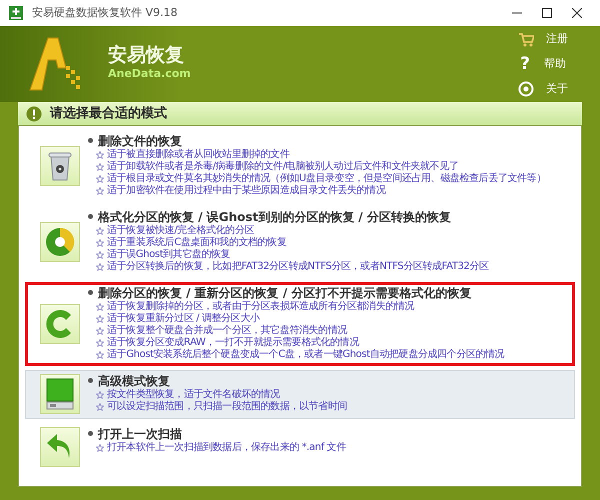  Describe the element at coordinates (300, 242) in the screenshot. I see `option-row: 格式化分区的恢复 / 误Ghost到别的分区的恢复 / 分区转换的恢复 适于恢复被快速/完全格式化的分区 适于重装系统后C盘桌面和我的文档的恢复 适于误Ghost到其它盘的恢复 适于分区转换后的恢复，比如把FAT32分区转成NTFS分区，或者NTFS分区转成FAT32分区` at that location.